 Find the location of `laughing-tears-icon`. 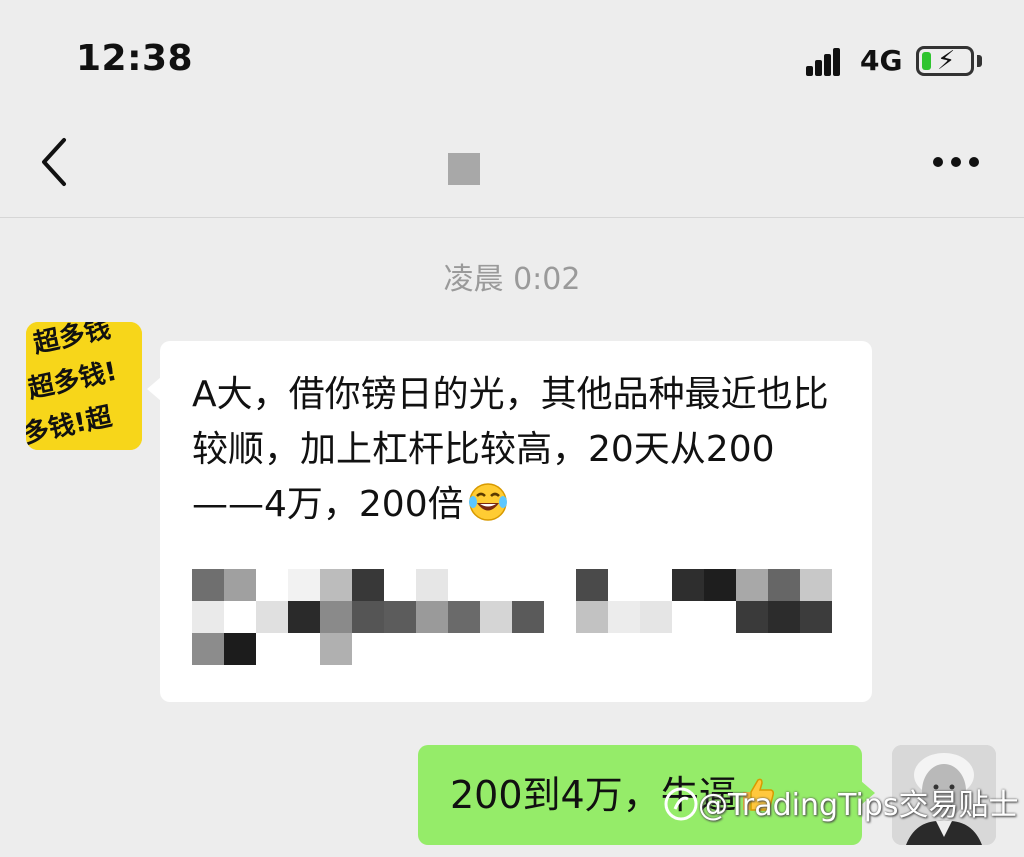

laughing-tears-icon is located at coordinates (488, 502).